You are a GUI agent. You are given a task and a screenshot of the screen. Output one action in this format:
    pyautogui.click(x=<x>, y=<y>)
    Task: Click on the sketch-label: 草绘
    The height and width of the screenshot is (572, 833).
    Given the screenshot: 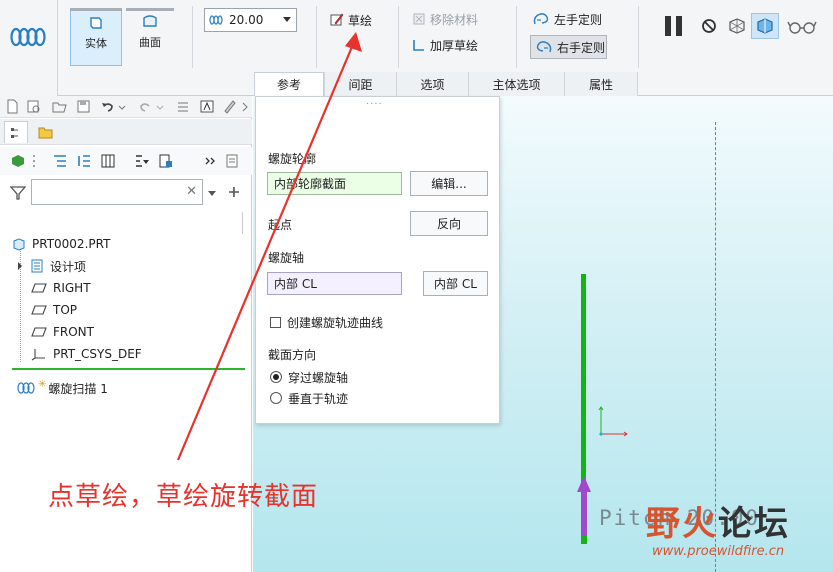 What is the action you would take?
    pyautogui.click(x=360, y=20)
    